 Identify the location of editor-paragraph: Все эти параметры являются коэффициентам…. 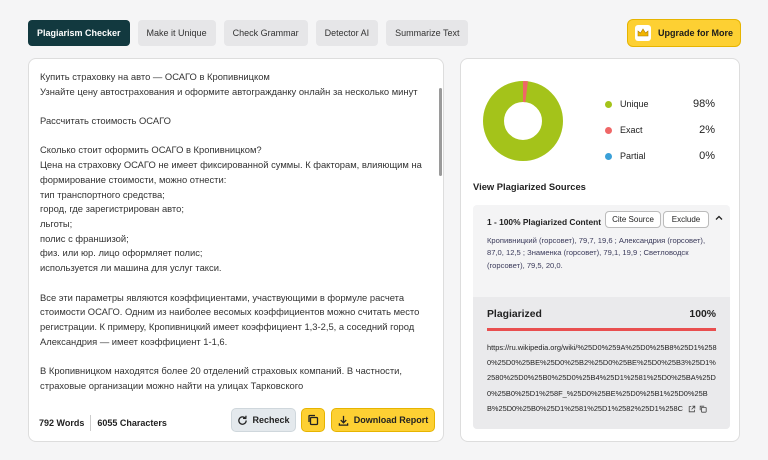
(230, 319).